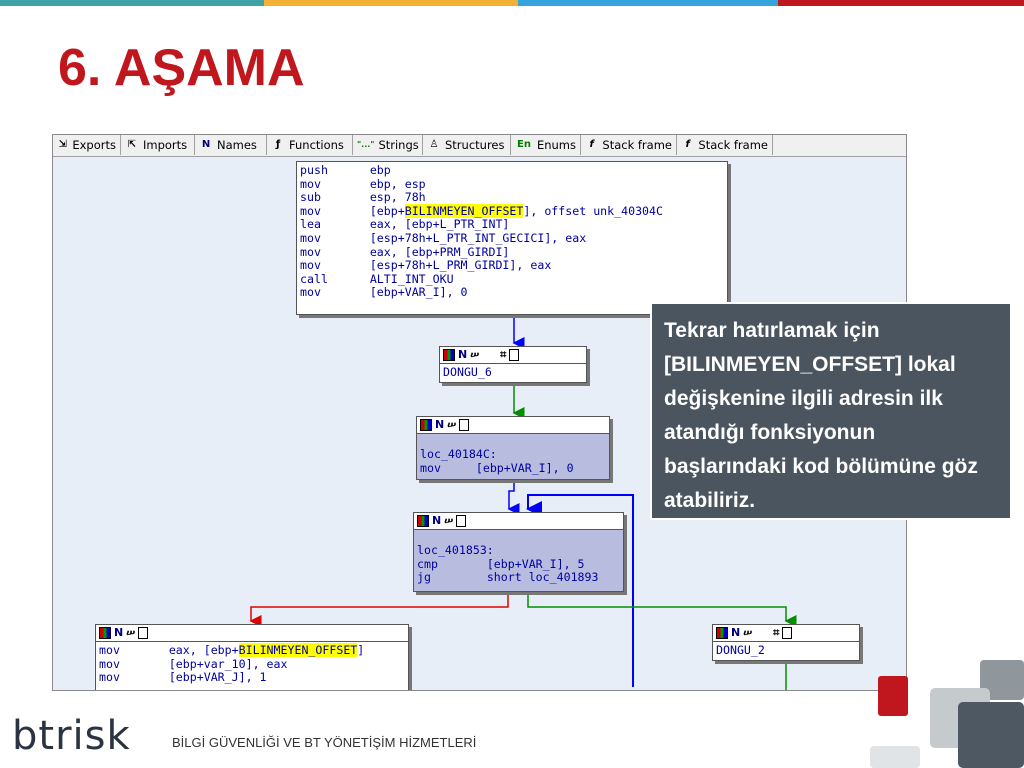 The width and height of the screenshot is (1024, 768). Describe the element at coordinates (513, 497) in the screenshot. I see `edge-loc40184c-to-loc401853` at that location.